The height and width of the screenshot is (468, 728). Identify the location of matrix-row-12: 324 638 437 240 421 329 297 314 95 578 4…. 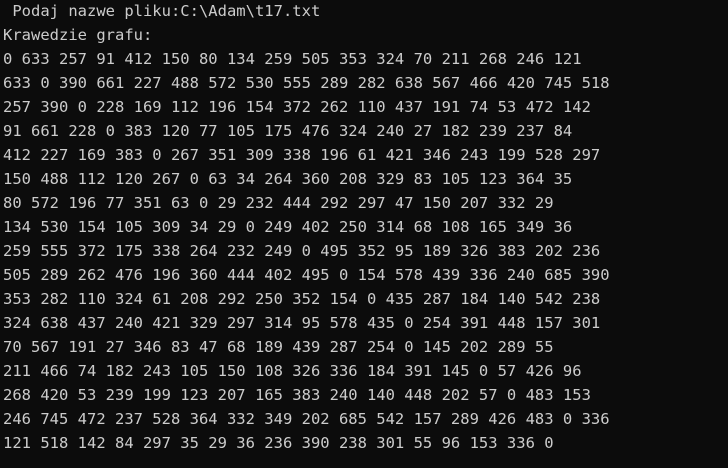
(302, 323).